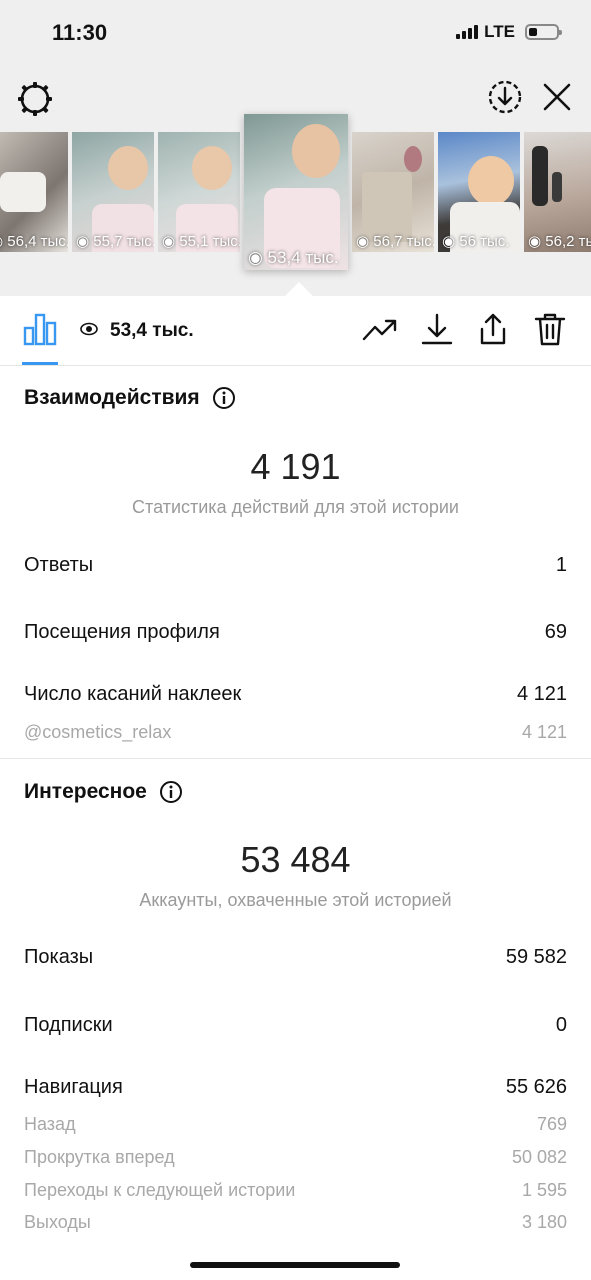 This screenshot has width=591, height=1280. Describe the element at coordinates (152, 330) in the screenshot. I see `views-total: 53,4 тыс.` at that location.